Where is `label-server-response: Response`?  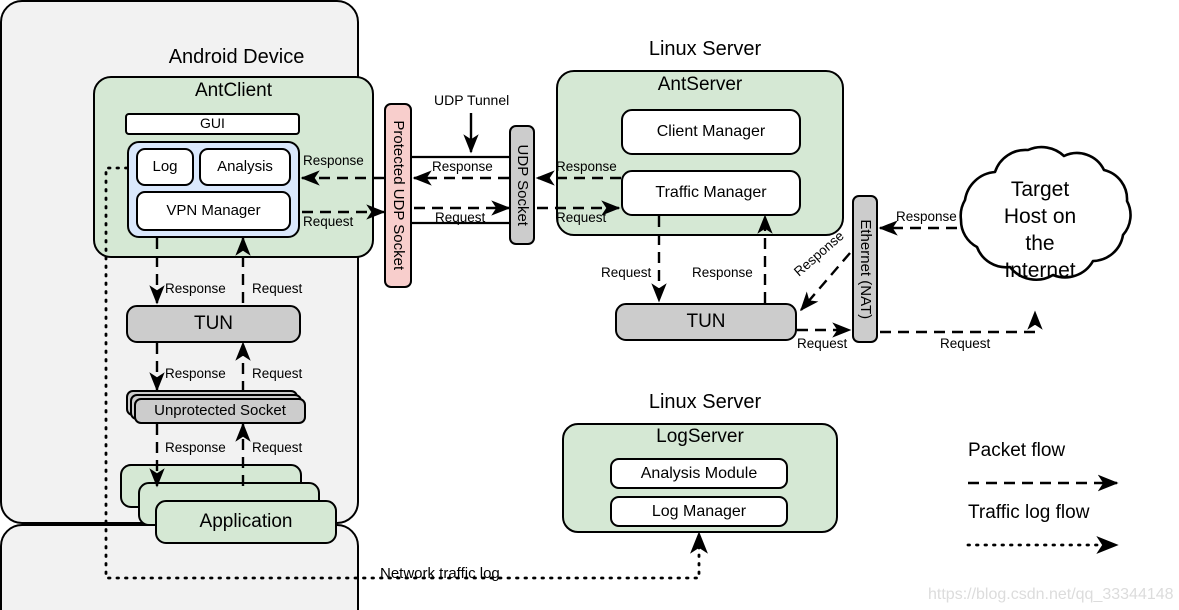 label-server-response: Response is located at coordinates (586, 166).